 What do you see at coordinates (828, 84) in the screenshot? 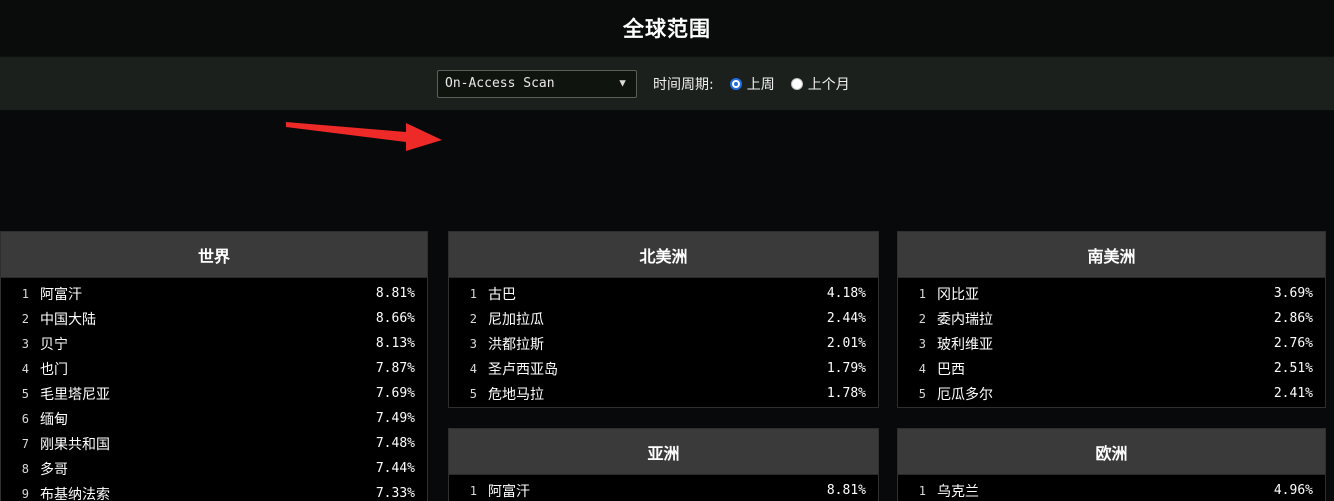
I see `radio-last-month-label: 上个月` at bounding box center [828, 84].